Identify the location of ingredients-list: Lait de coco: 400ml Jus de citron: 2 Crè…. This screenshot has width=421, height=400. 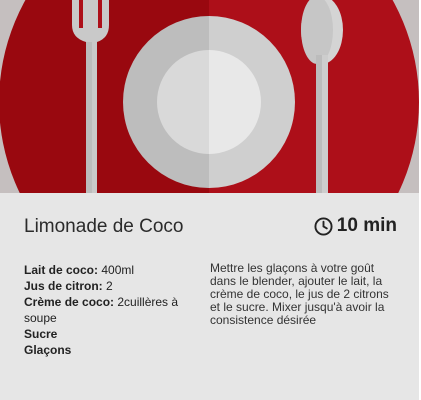
(109, 310).